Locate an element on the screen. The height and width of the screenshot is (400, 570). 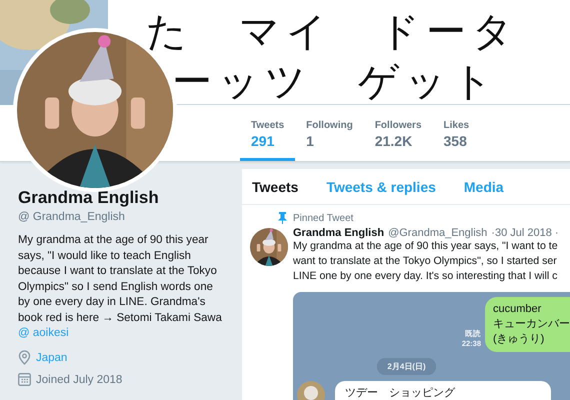
sent-message: cucumber キューカンバー (きゅうり) is located at coordinates (527, 324).